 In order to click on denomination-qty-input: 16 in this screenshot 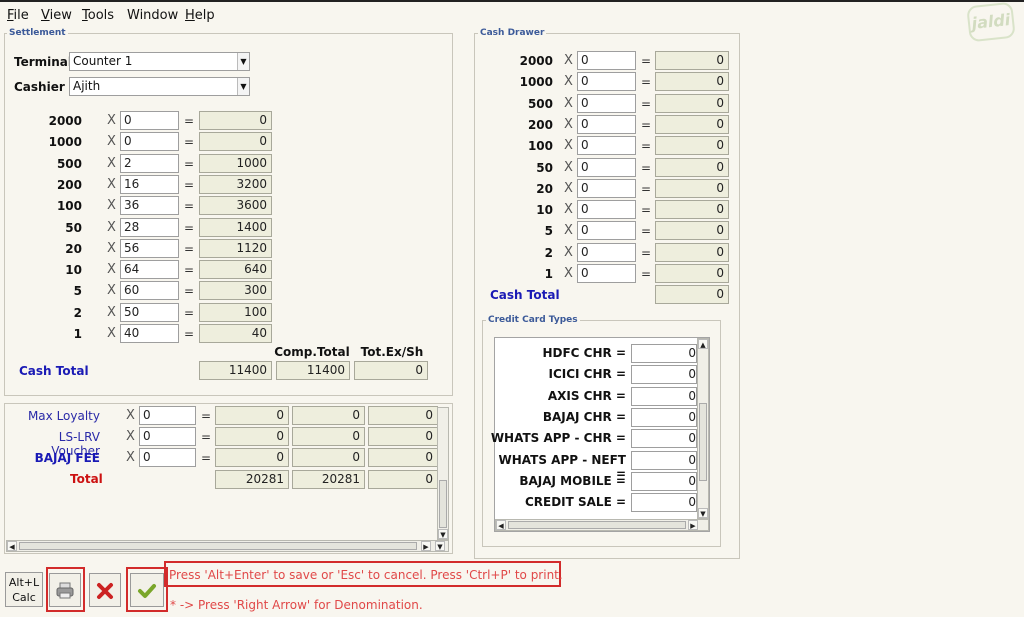, I will do `click(149, 184)`.